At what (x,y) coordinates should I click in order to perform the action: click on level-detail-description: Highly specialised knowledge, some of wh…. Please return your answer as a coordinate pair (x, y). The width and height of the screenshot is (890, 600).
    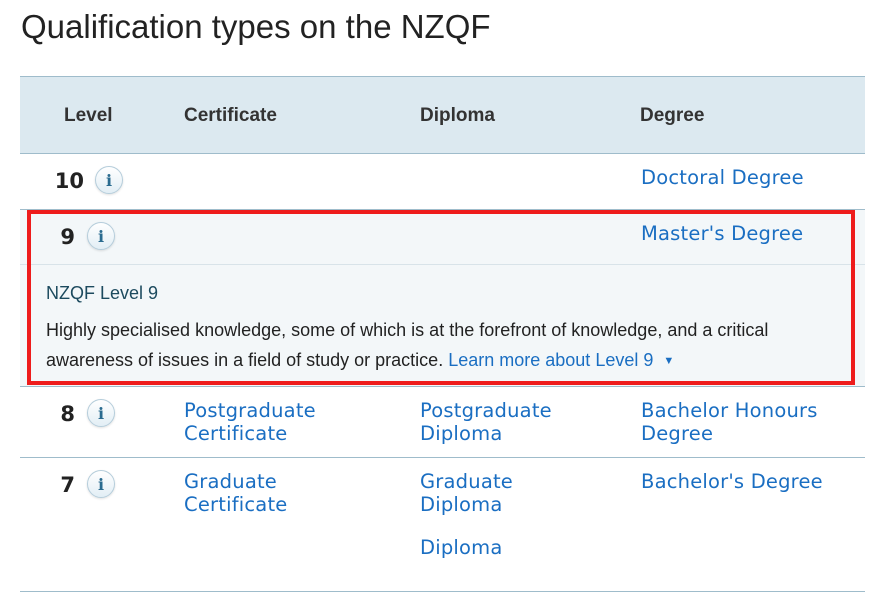
    Looking at the image, I should click on (441, 345).